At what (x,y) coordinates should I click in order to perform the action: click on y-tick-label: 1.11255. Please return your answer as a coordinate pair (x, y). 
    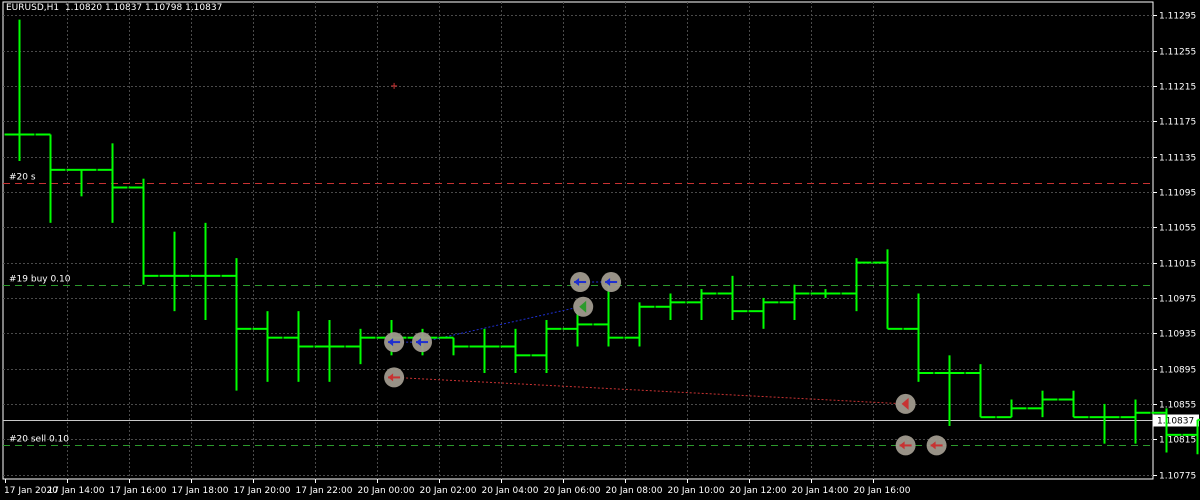
    Looking at the image, I should click on (1177, 53).